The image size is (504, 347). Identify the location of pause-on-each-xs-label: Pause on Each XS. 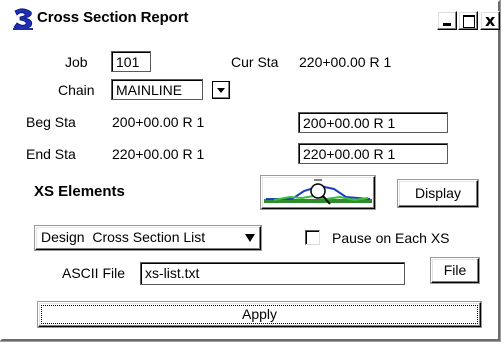
(391, 238).